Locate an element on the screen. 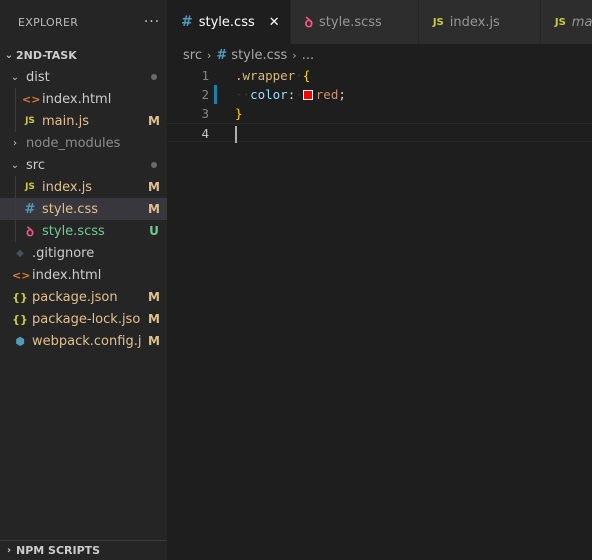 The width and height of the screenshot is (592, 560). tab-main-js: JS main.js is located at coordinates (566, 22).